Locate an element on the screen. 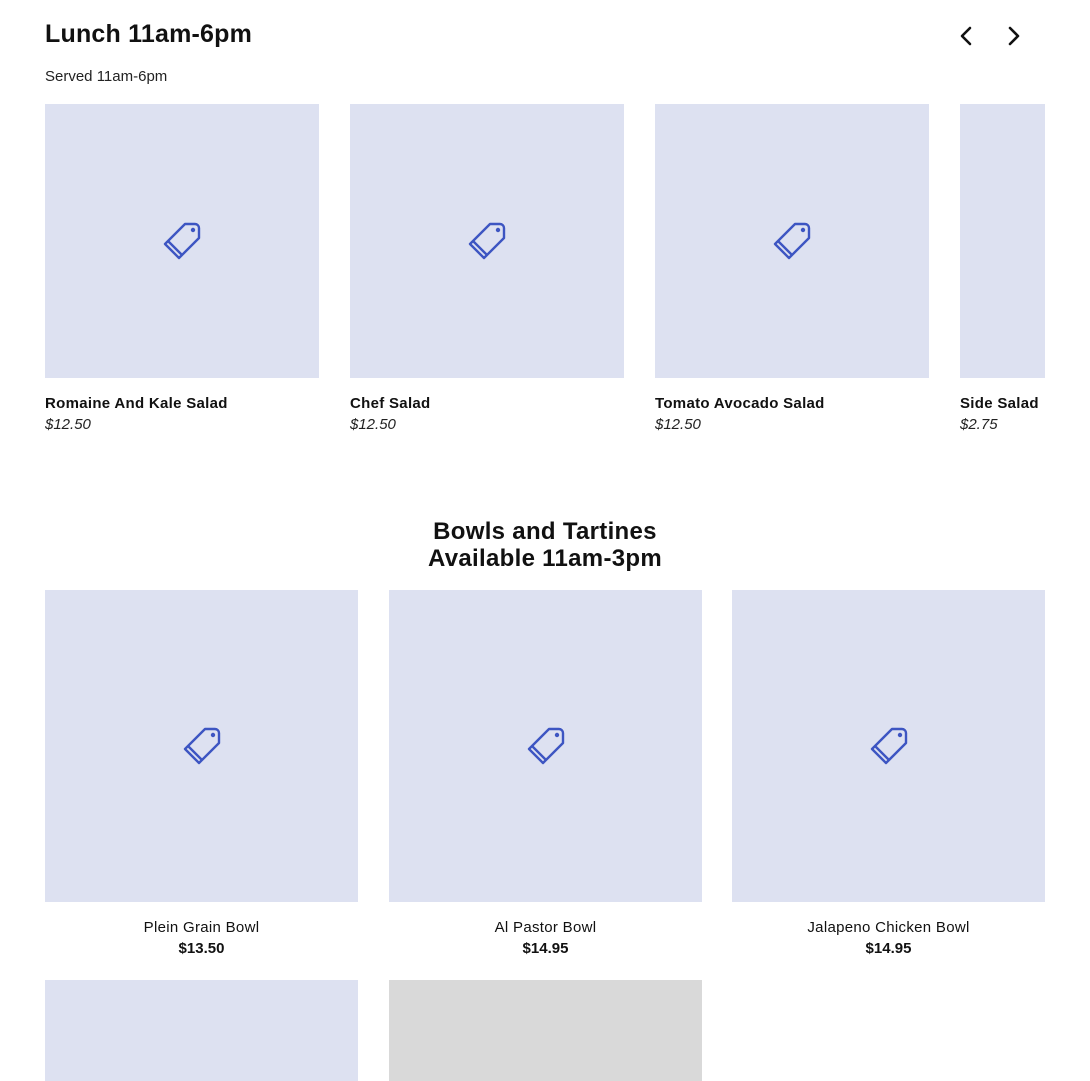 This screenshot has width=1090, height=1081. item-name: Plein Grain Bowl is located at coordinates (201, 927).